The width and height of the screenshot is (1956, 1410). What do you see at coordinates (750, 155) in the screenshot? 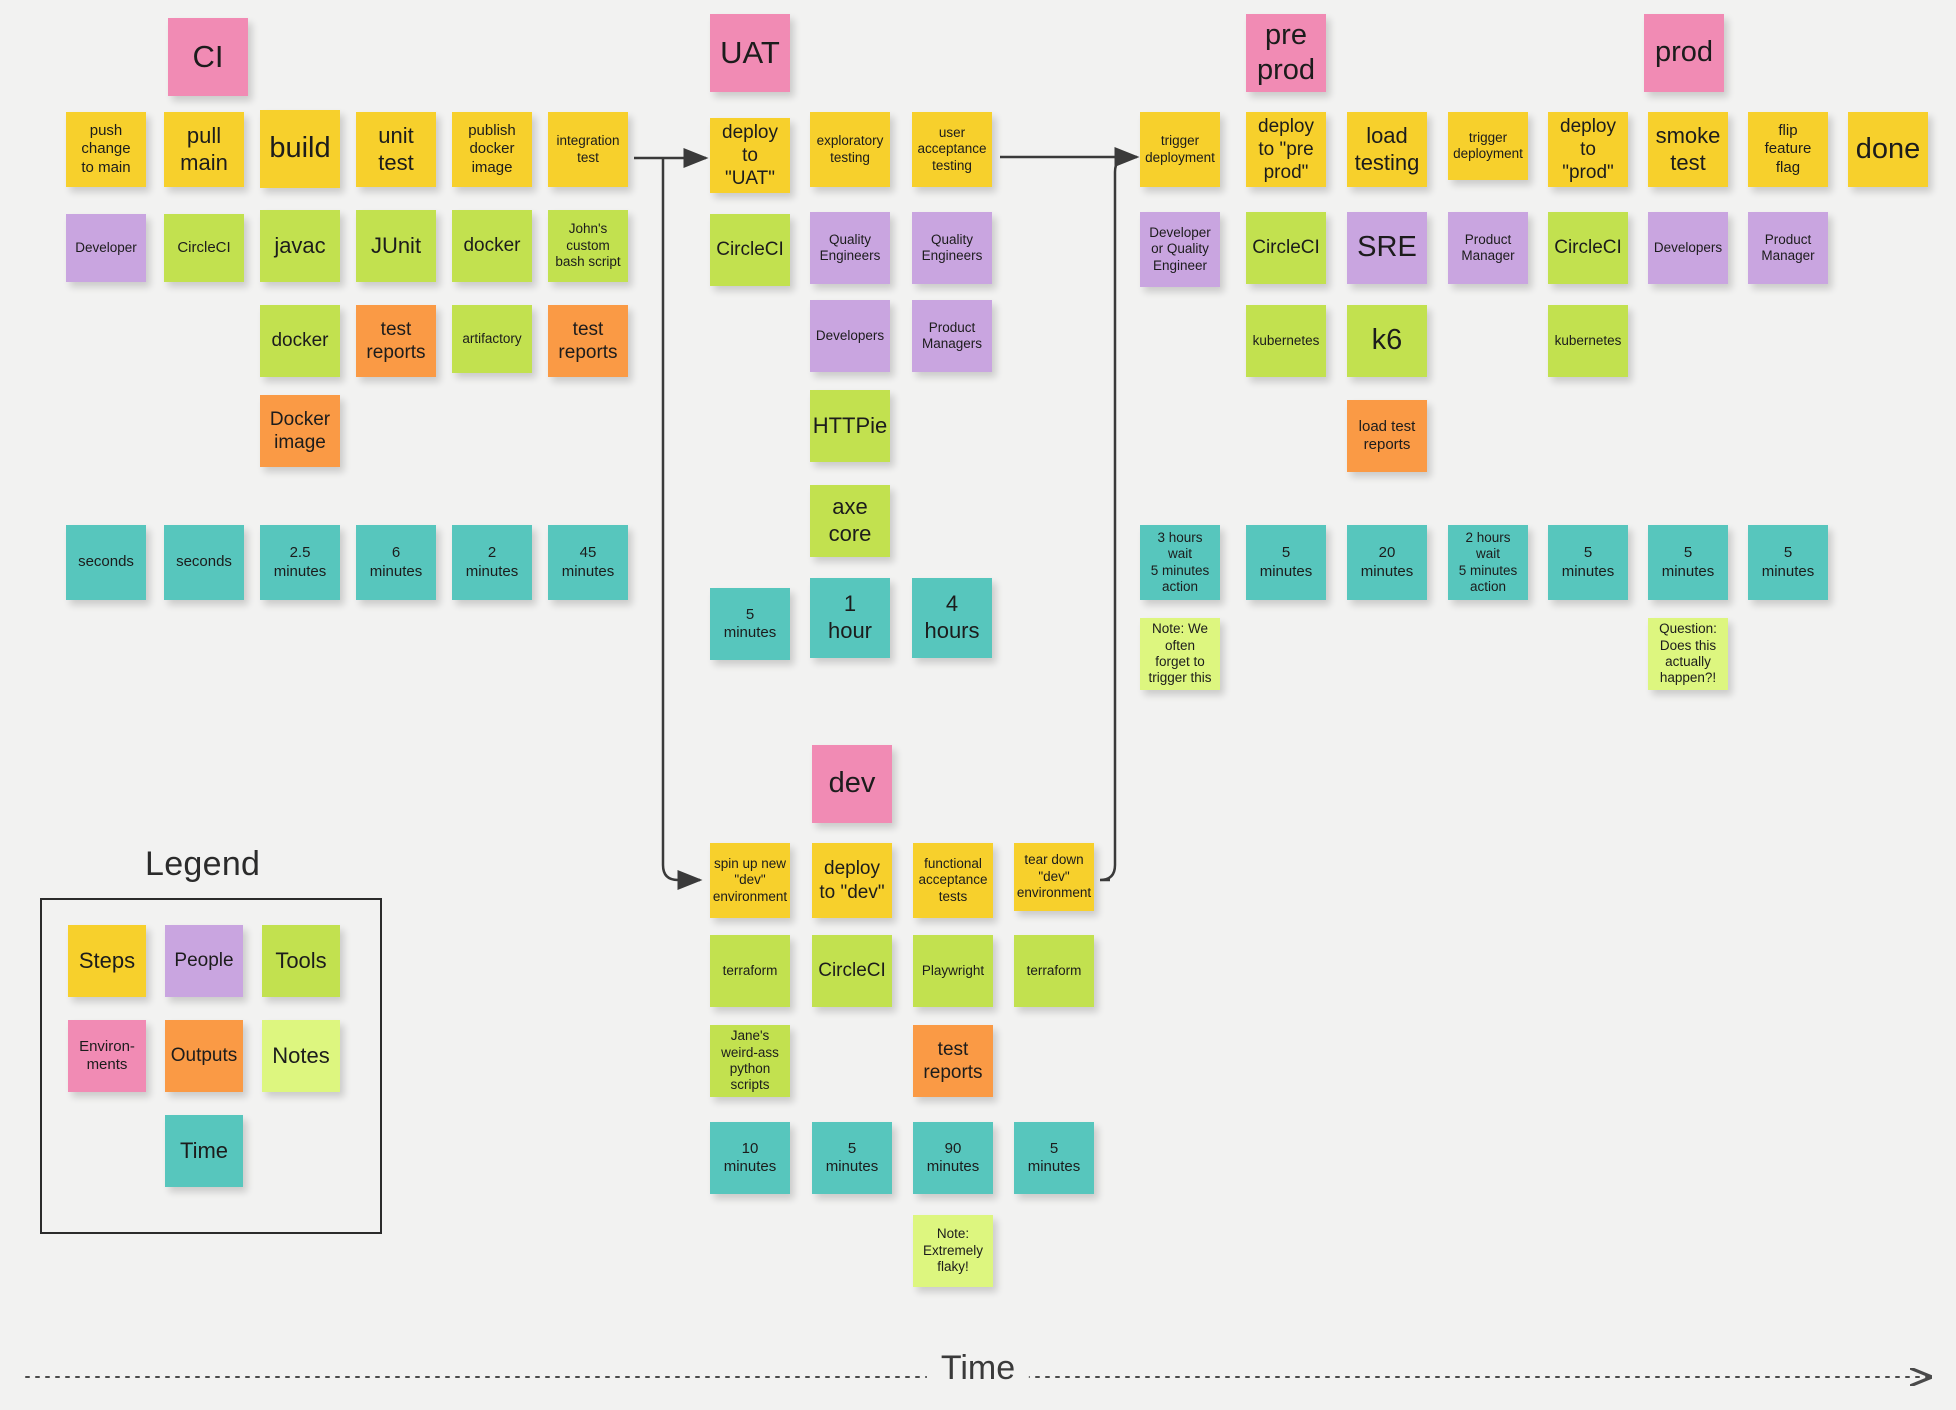
I see `step-deploy-to-uat: deploy to "UAT"` at bounding box center [750, 155].